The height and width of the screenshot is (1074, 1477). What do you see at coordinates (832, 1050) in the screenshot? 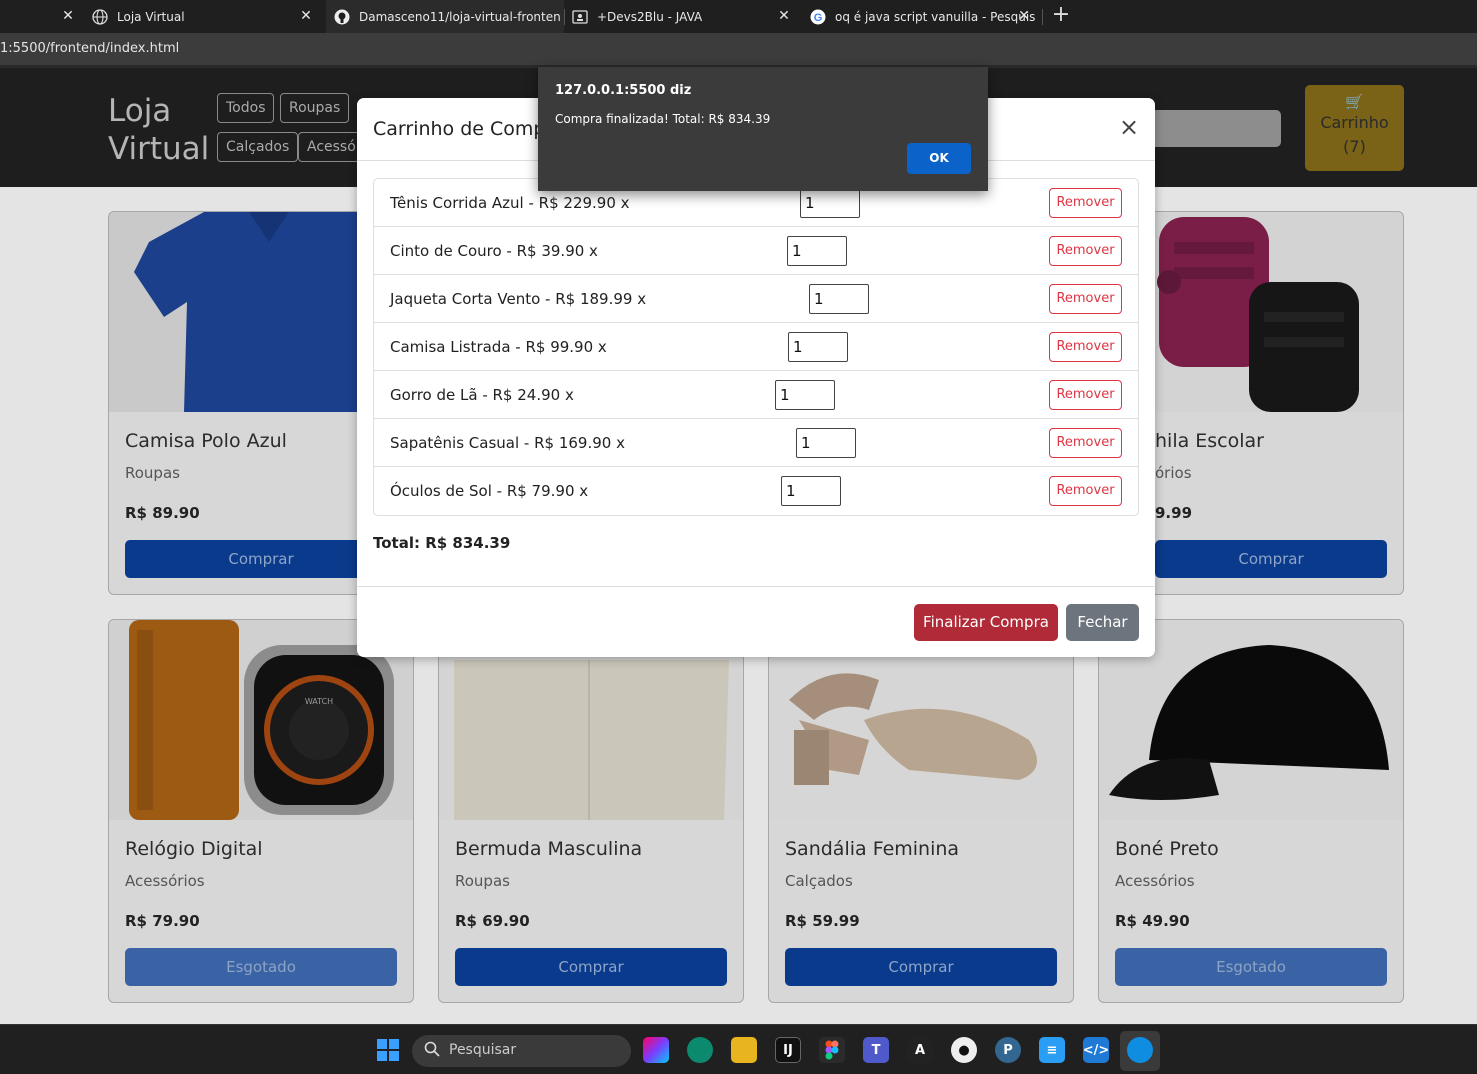
I see `figma-icon` at bounding box center [832, 1050].